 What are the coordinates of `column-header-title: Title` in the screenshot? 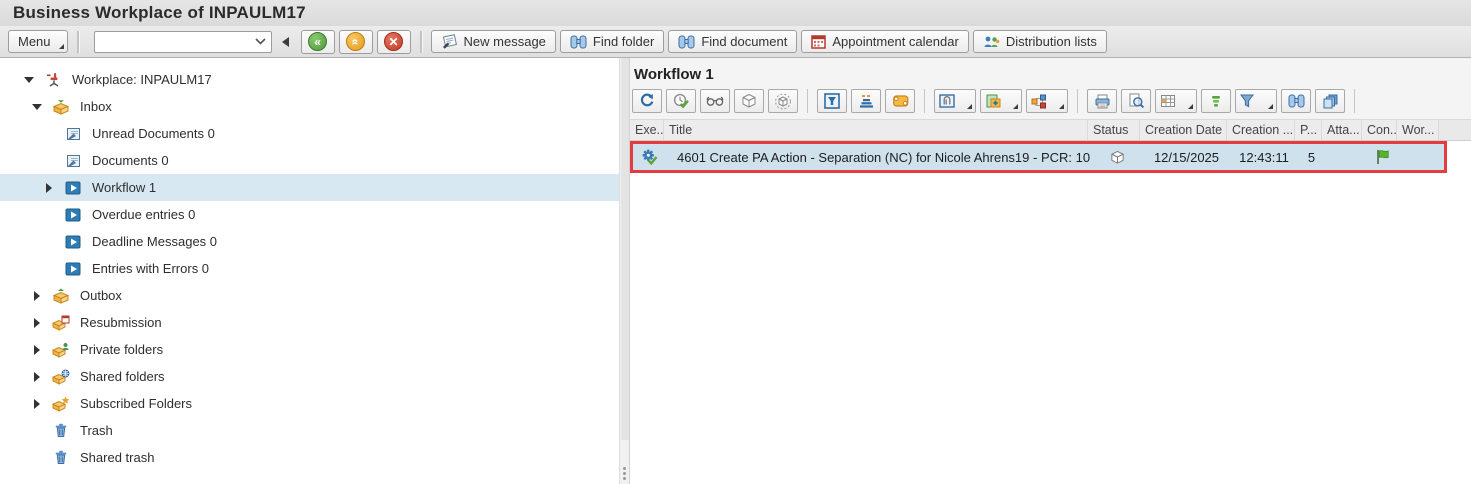 It's located at (876, 130).